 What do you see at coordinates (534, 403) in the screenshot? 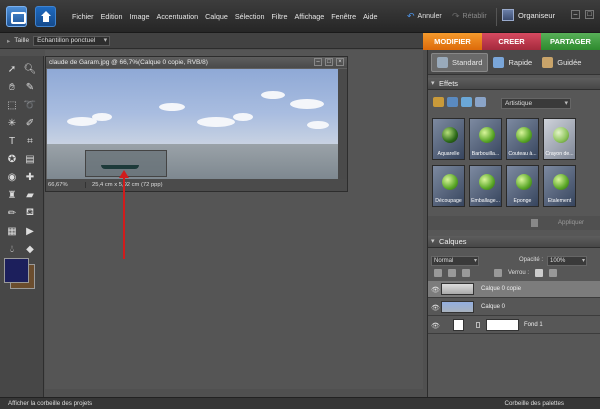
I see `palette-bin-toggle: Corbeille des palettes` at bounding box center [534, 403].